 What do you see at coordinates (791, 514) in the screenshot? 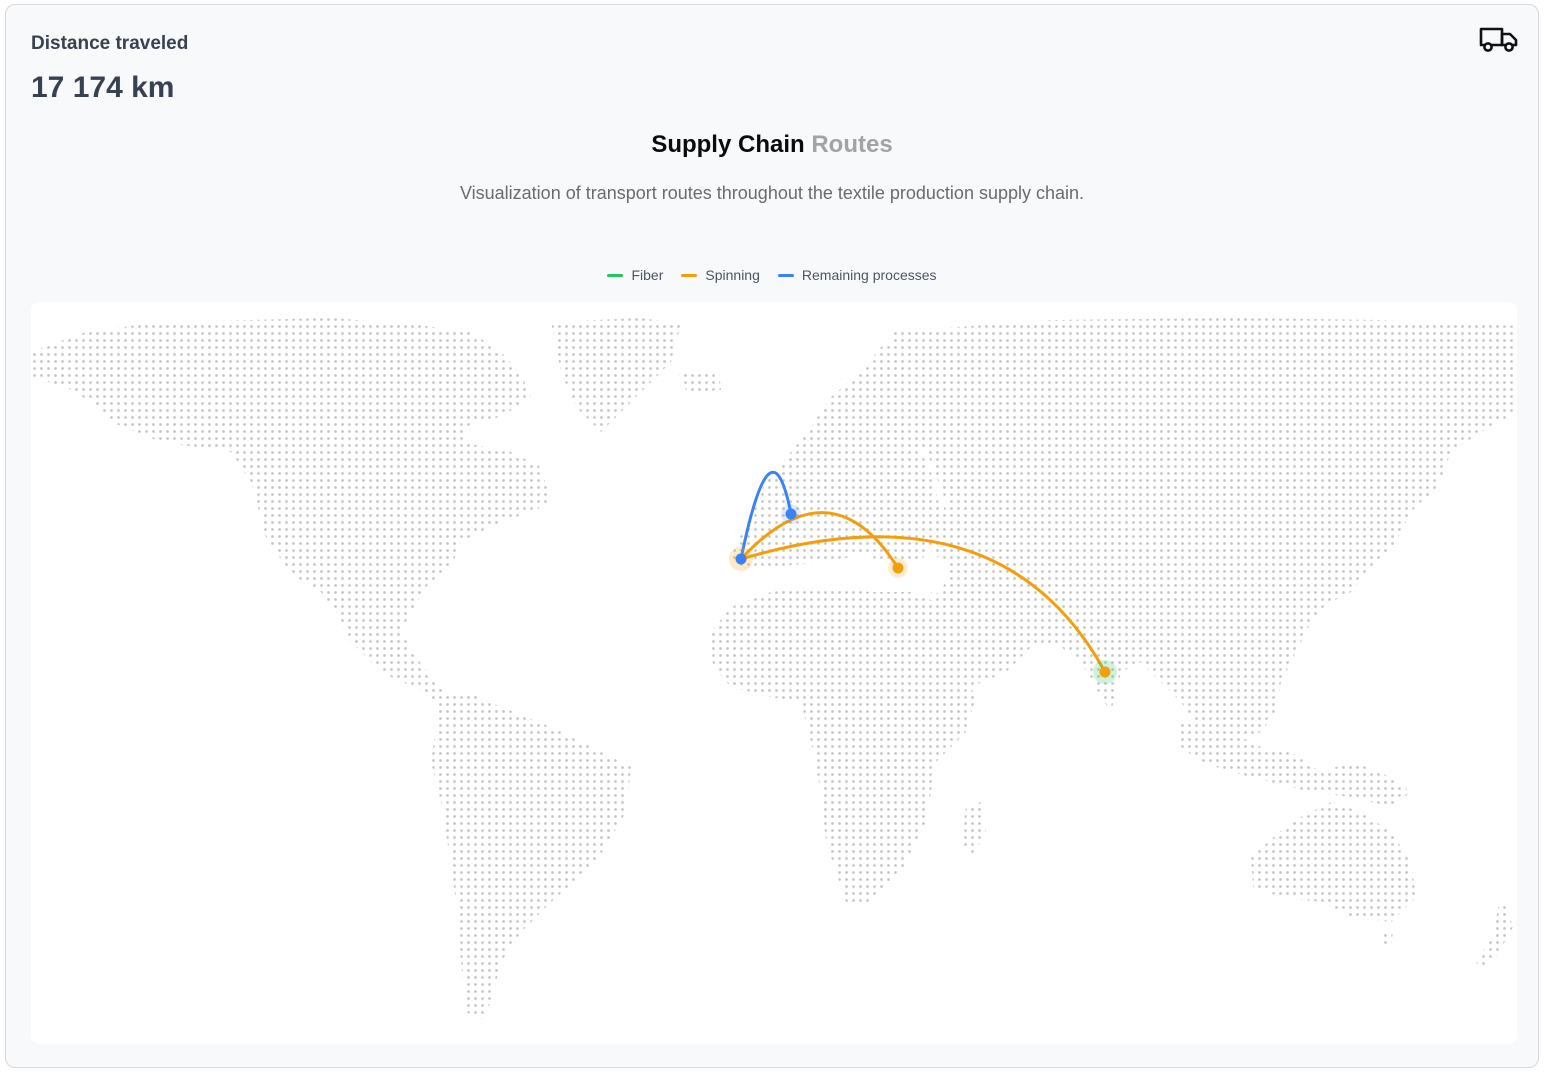
I see `node-central-europe` at bounding box center [791, 514].